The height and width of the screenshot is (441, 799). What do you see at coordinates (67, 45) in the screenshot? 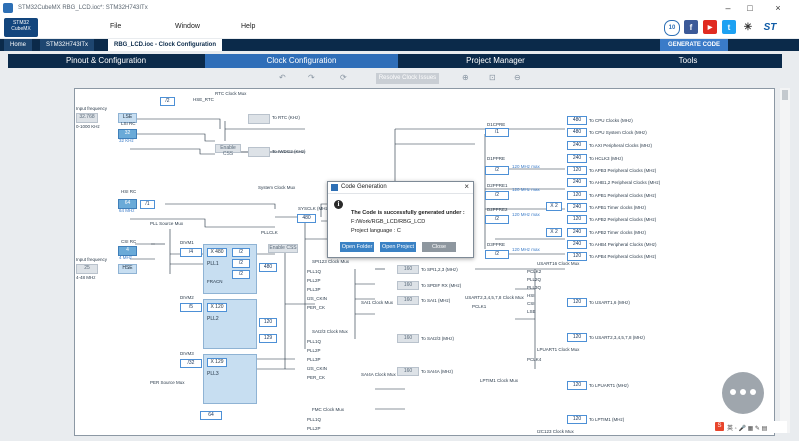
I see `breadcrumb-device: STM32H743ITx` at bounding box center [67, 45].